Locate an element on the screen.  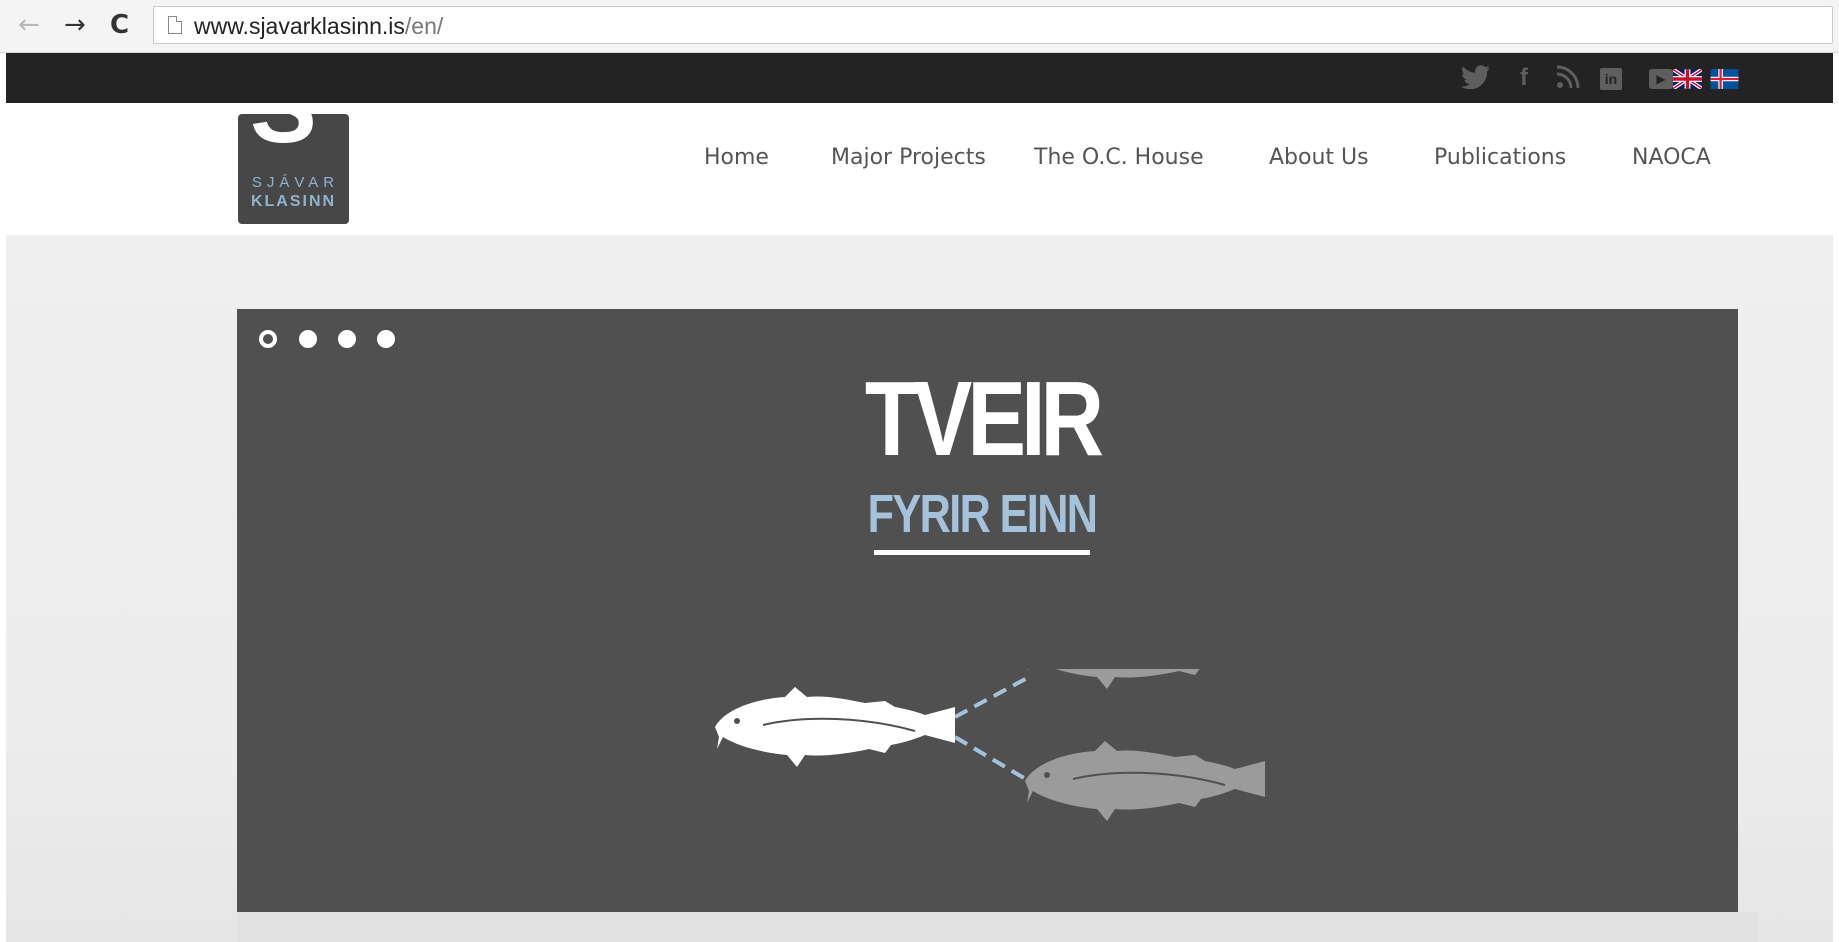
nav-naoca: NAOCA is located at coordinates (1671, 158).